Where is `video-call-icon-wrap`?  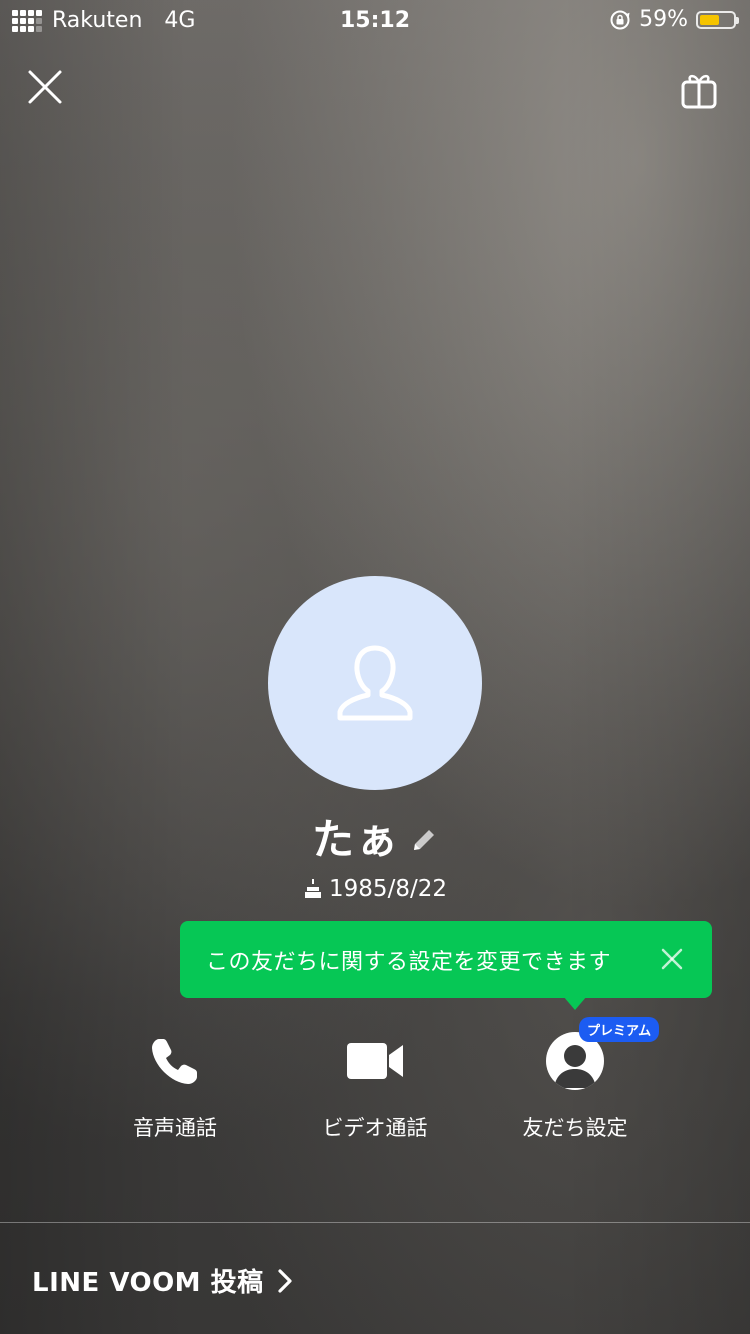 video-call-icon-wrap is located at coordinates (375, 1061).